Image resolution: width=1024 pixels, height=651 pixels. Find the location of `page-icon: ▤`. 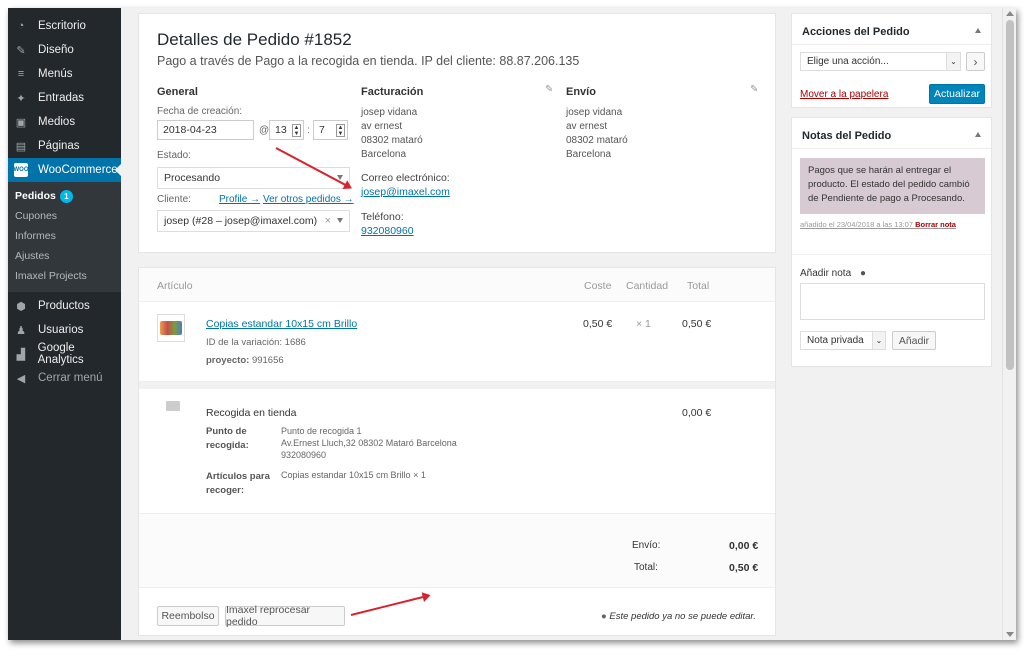

page-icon: ▤ is located at coordinates (21, 146).